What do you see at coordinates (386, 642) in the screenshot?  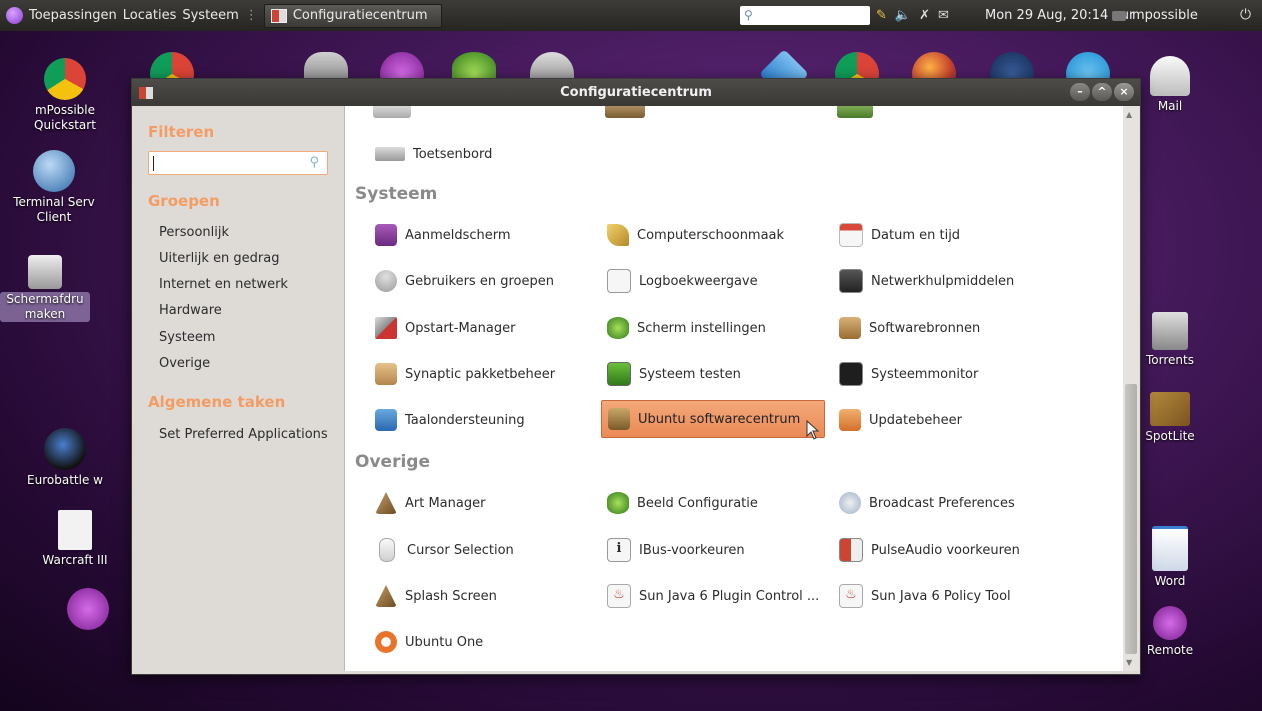 I see `ubuntu-one-icon` at bounding box center [386, 642].